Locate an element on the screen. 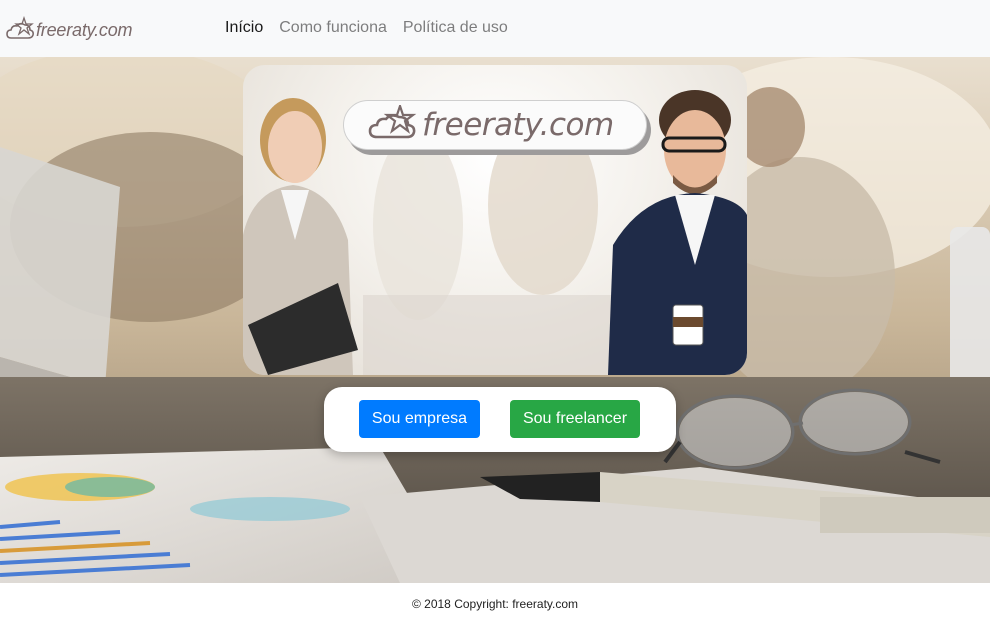  sou-empresa-button: Sou empresa is located at coordinates (419, 419).